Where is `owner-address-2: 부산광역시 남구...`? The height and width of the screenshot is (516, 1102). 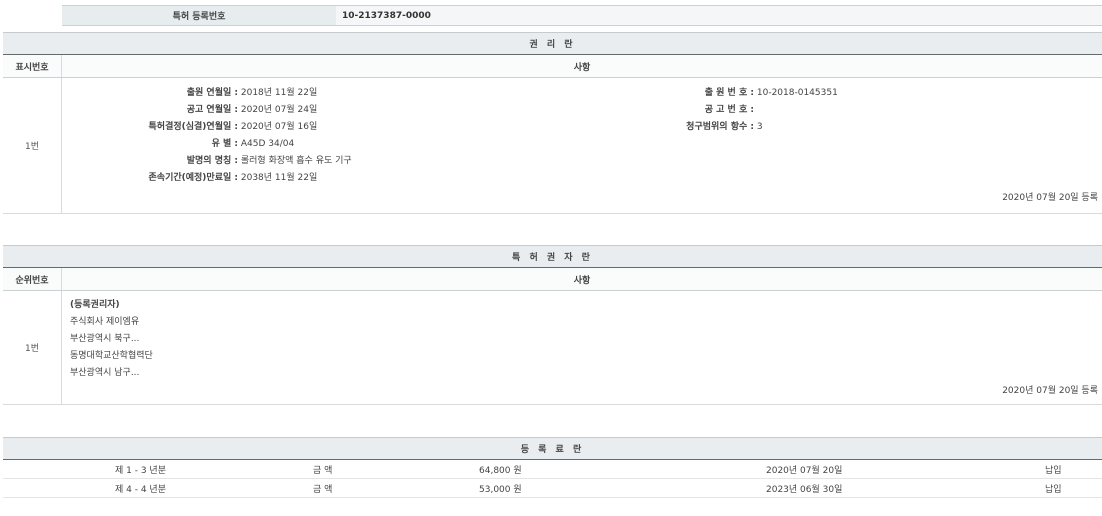 owner-address-2: 부산광역시 남구... is located at coordinates (111, 373).